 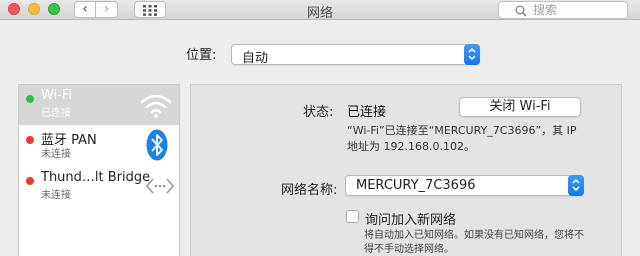 I want to click on window-toolbar: ‹ › 网络, so click(x=320, y=10).